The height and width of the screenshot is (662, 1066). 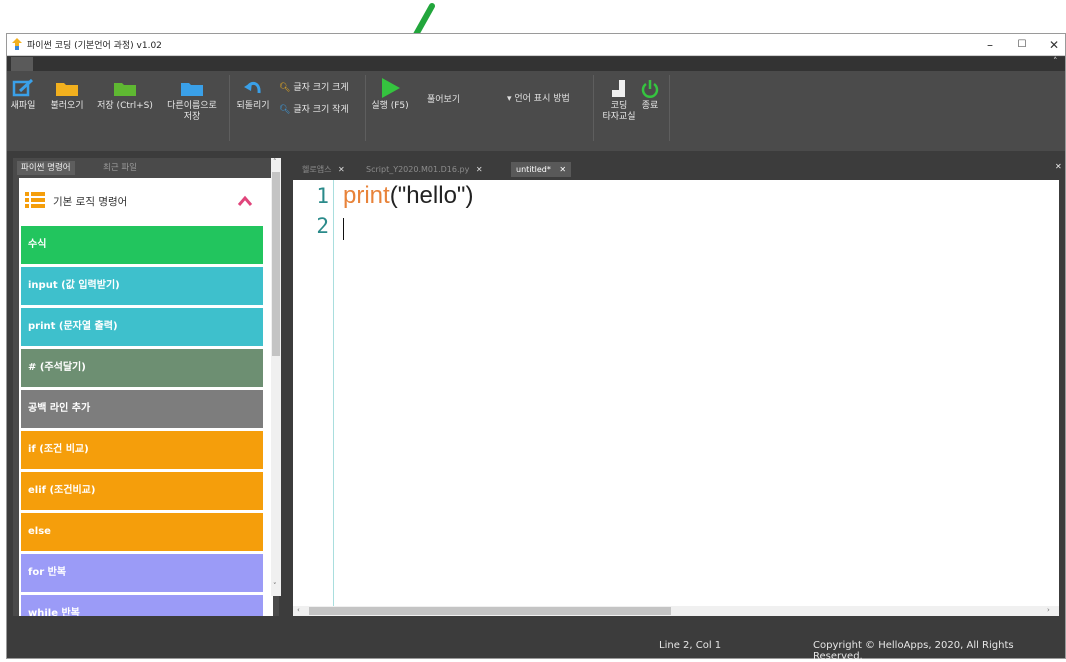 I want to click on chevron-up-icon, so click(x=245, y=201).